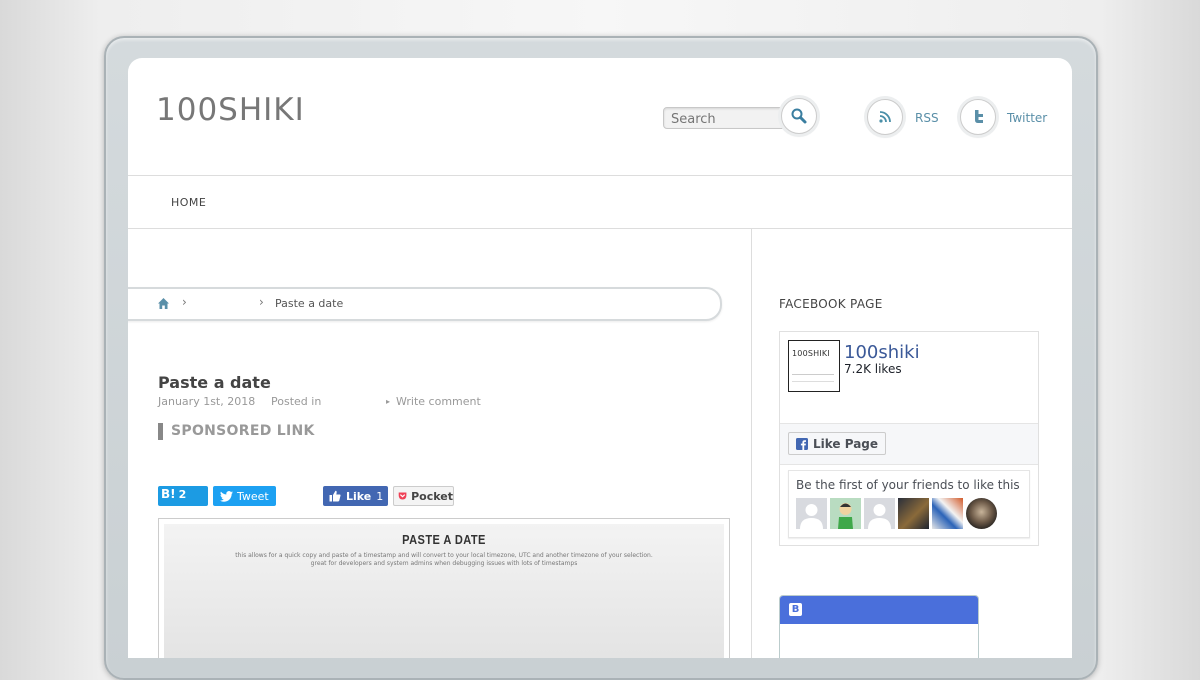 This screenshot has width=1200, height=680. What do you see at coordinates (425, 304) in the screenshot?
I see `breadcrumb: › › Paste a date` at bounding box center [425, 304].